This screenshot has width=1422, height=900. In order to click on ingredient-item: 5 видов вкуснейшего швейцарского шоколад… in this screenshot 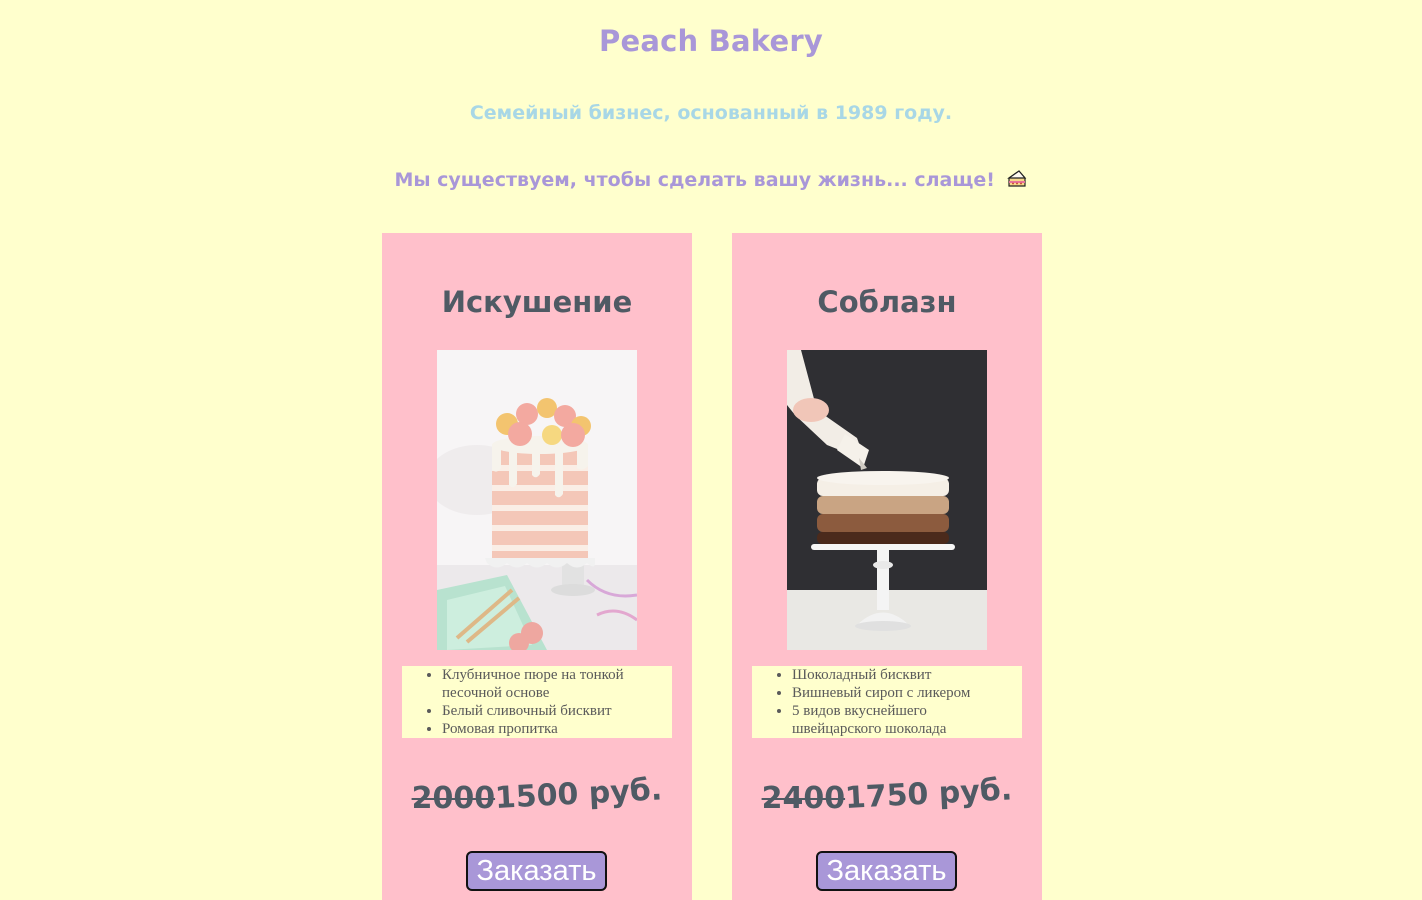, I will do `click(903, 720)`.